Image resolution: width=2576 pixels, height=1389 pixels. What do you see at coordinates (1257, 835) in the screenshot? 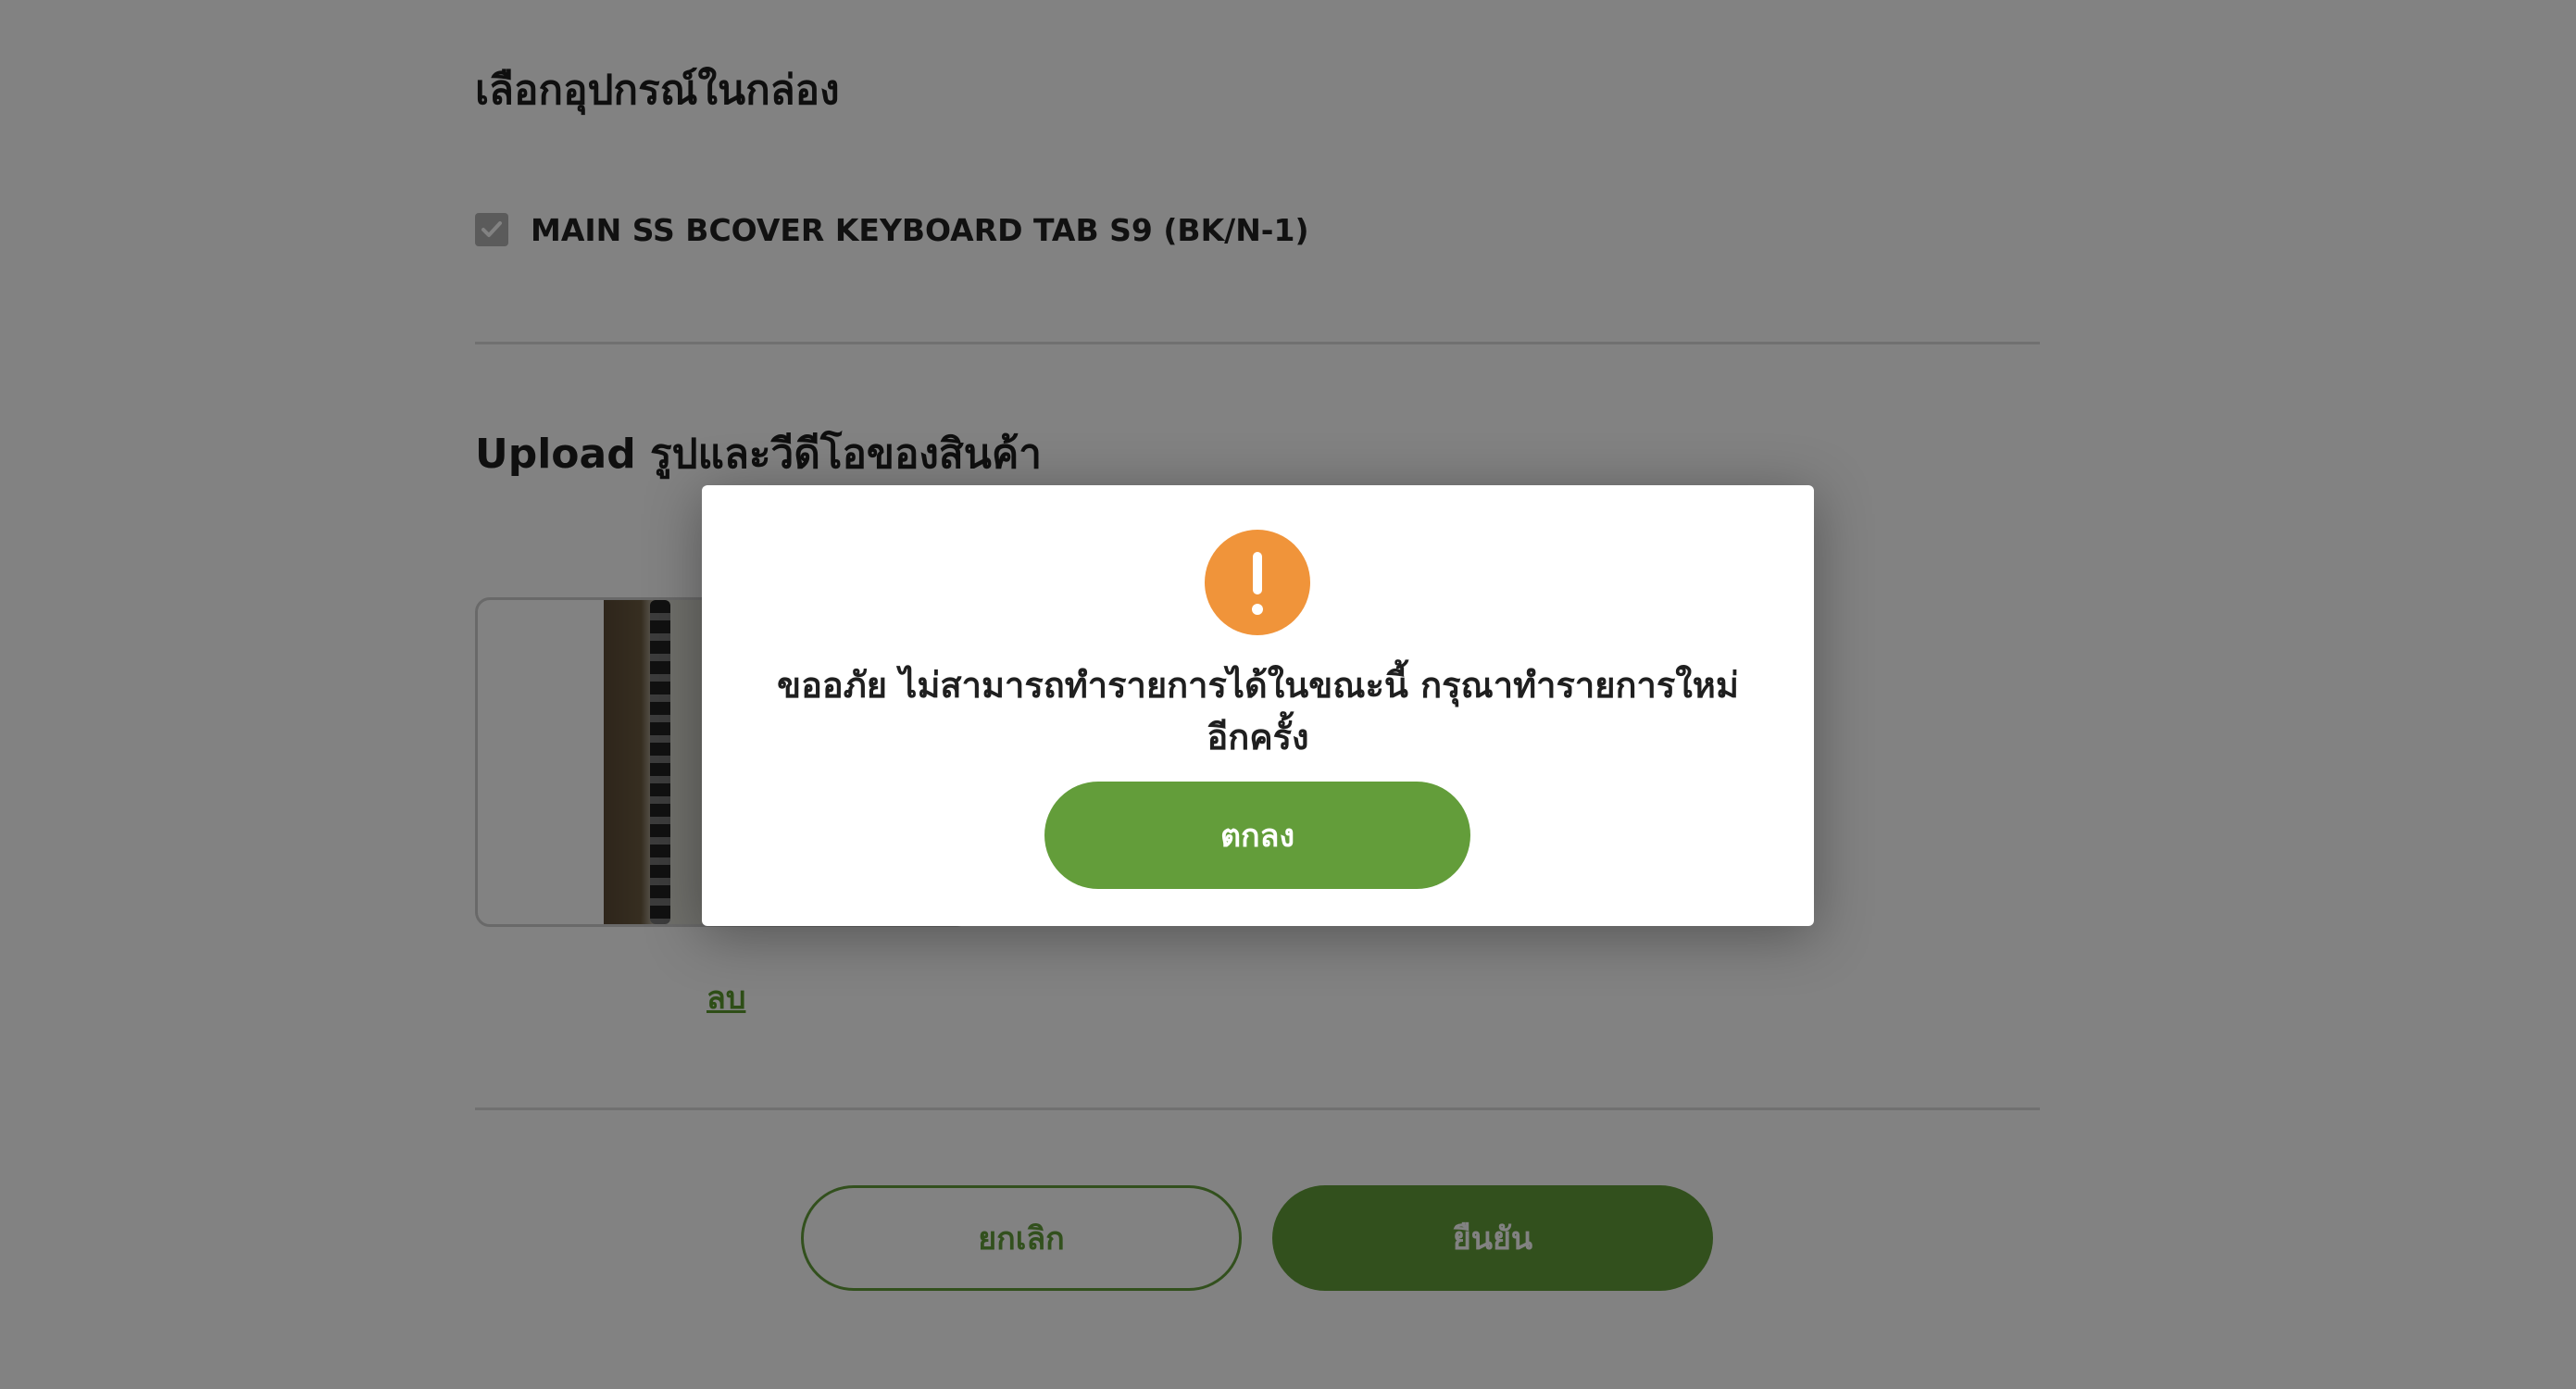
I see `ok-button: ตกลง` at bounding box center [1257, 835].